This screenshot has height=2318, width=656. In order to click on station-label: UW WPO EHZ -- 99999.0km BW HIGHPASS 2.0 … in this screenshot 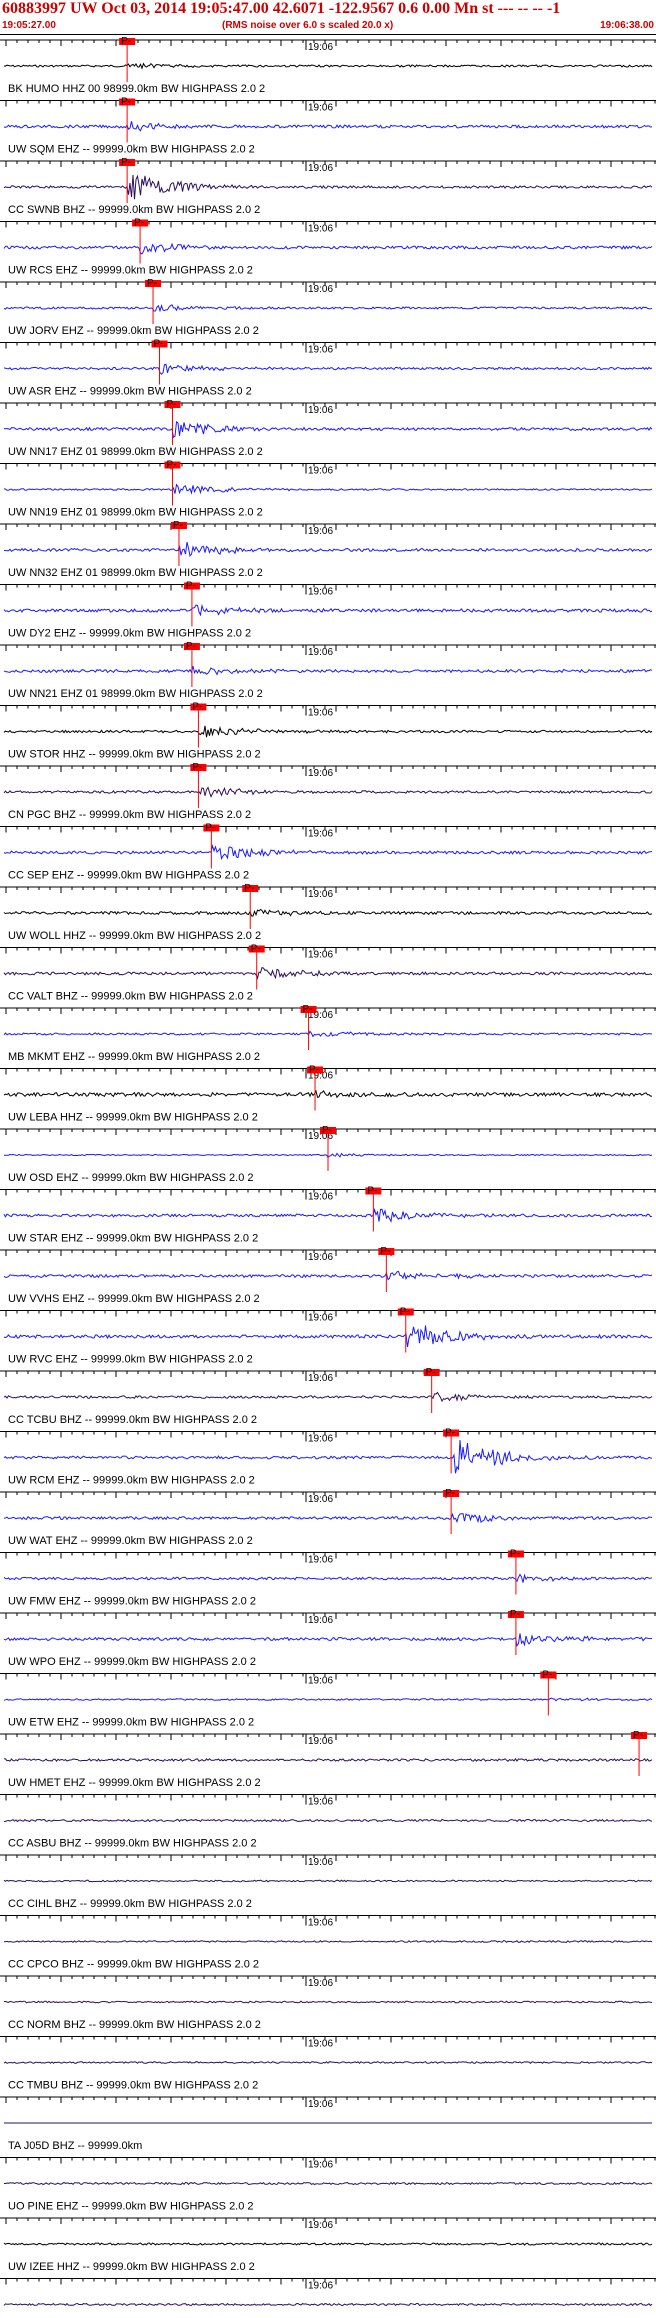, I will do `click(132, 1662)`.